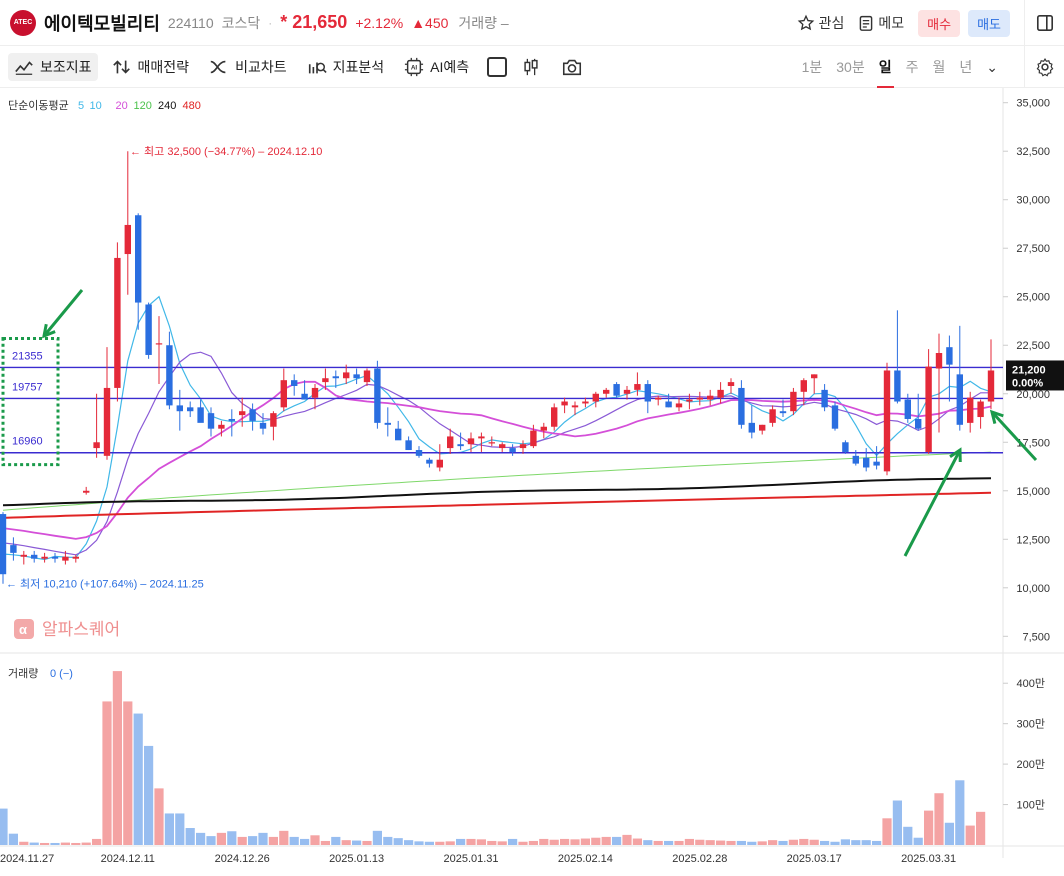  Describe the element at coordinates (27, 387) in the screenshot. I see `level-value-label: 19757` at that location.